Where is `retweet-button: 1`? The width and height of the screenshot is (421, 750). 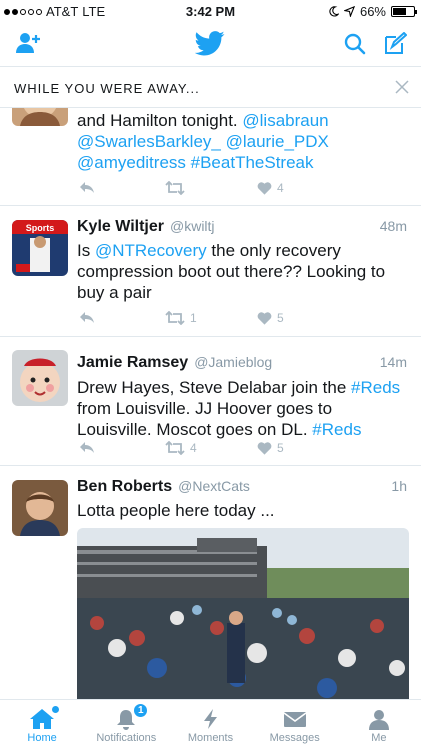
retweet-button: 1 is located at coordinates (181, 318).